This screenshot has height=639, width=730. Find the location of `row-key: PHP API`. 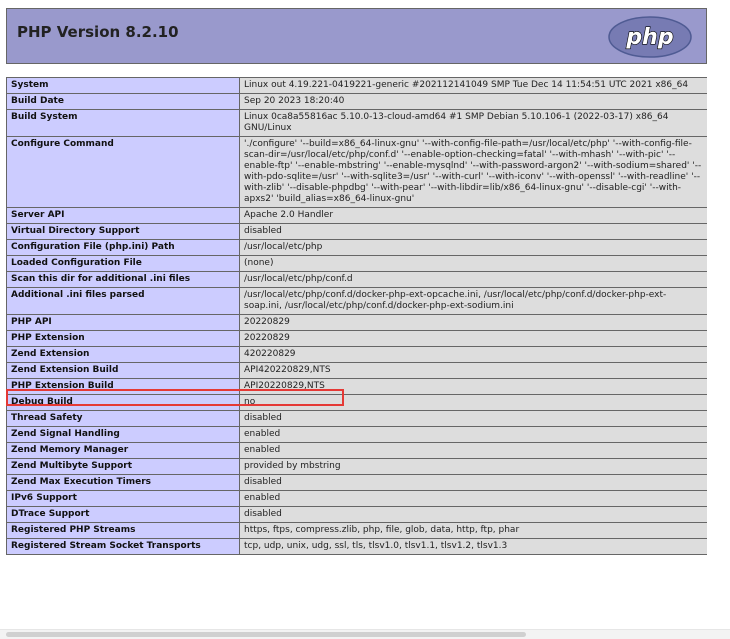

row-key: PHP API is located at coordinates (123, 322).